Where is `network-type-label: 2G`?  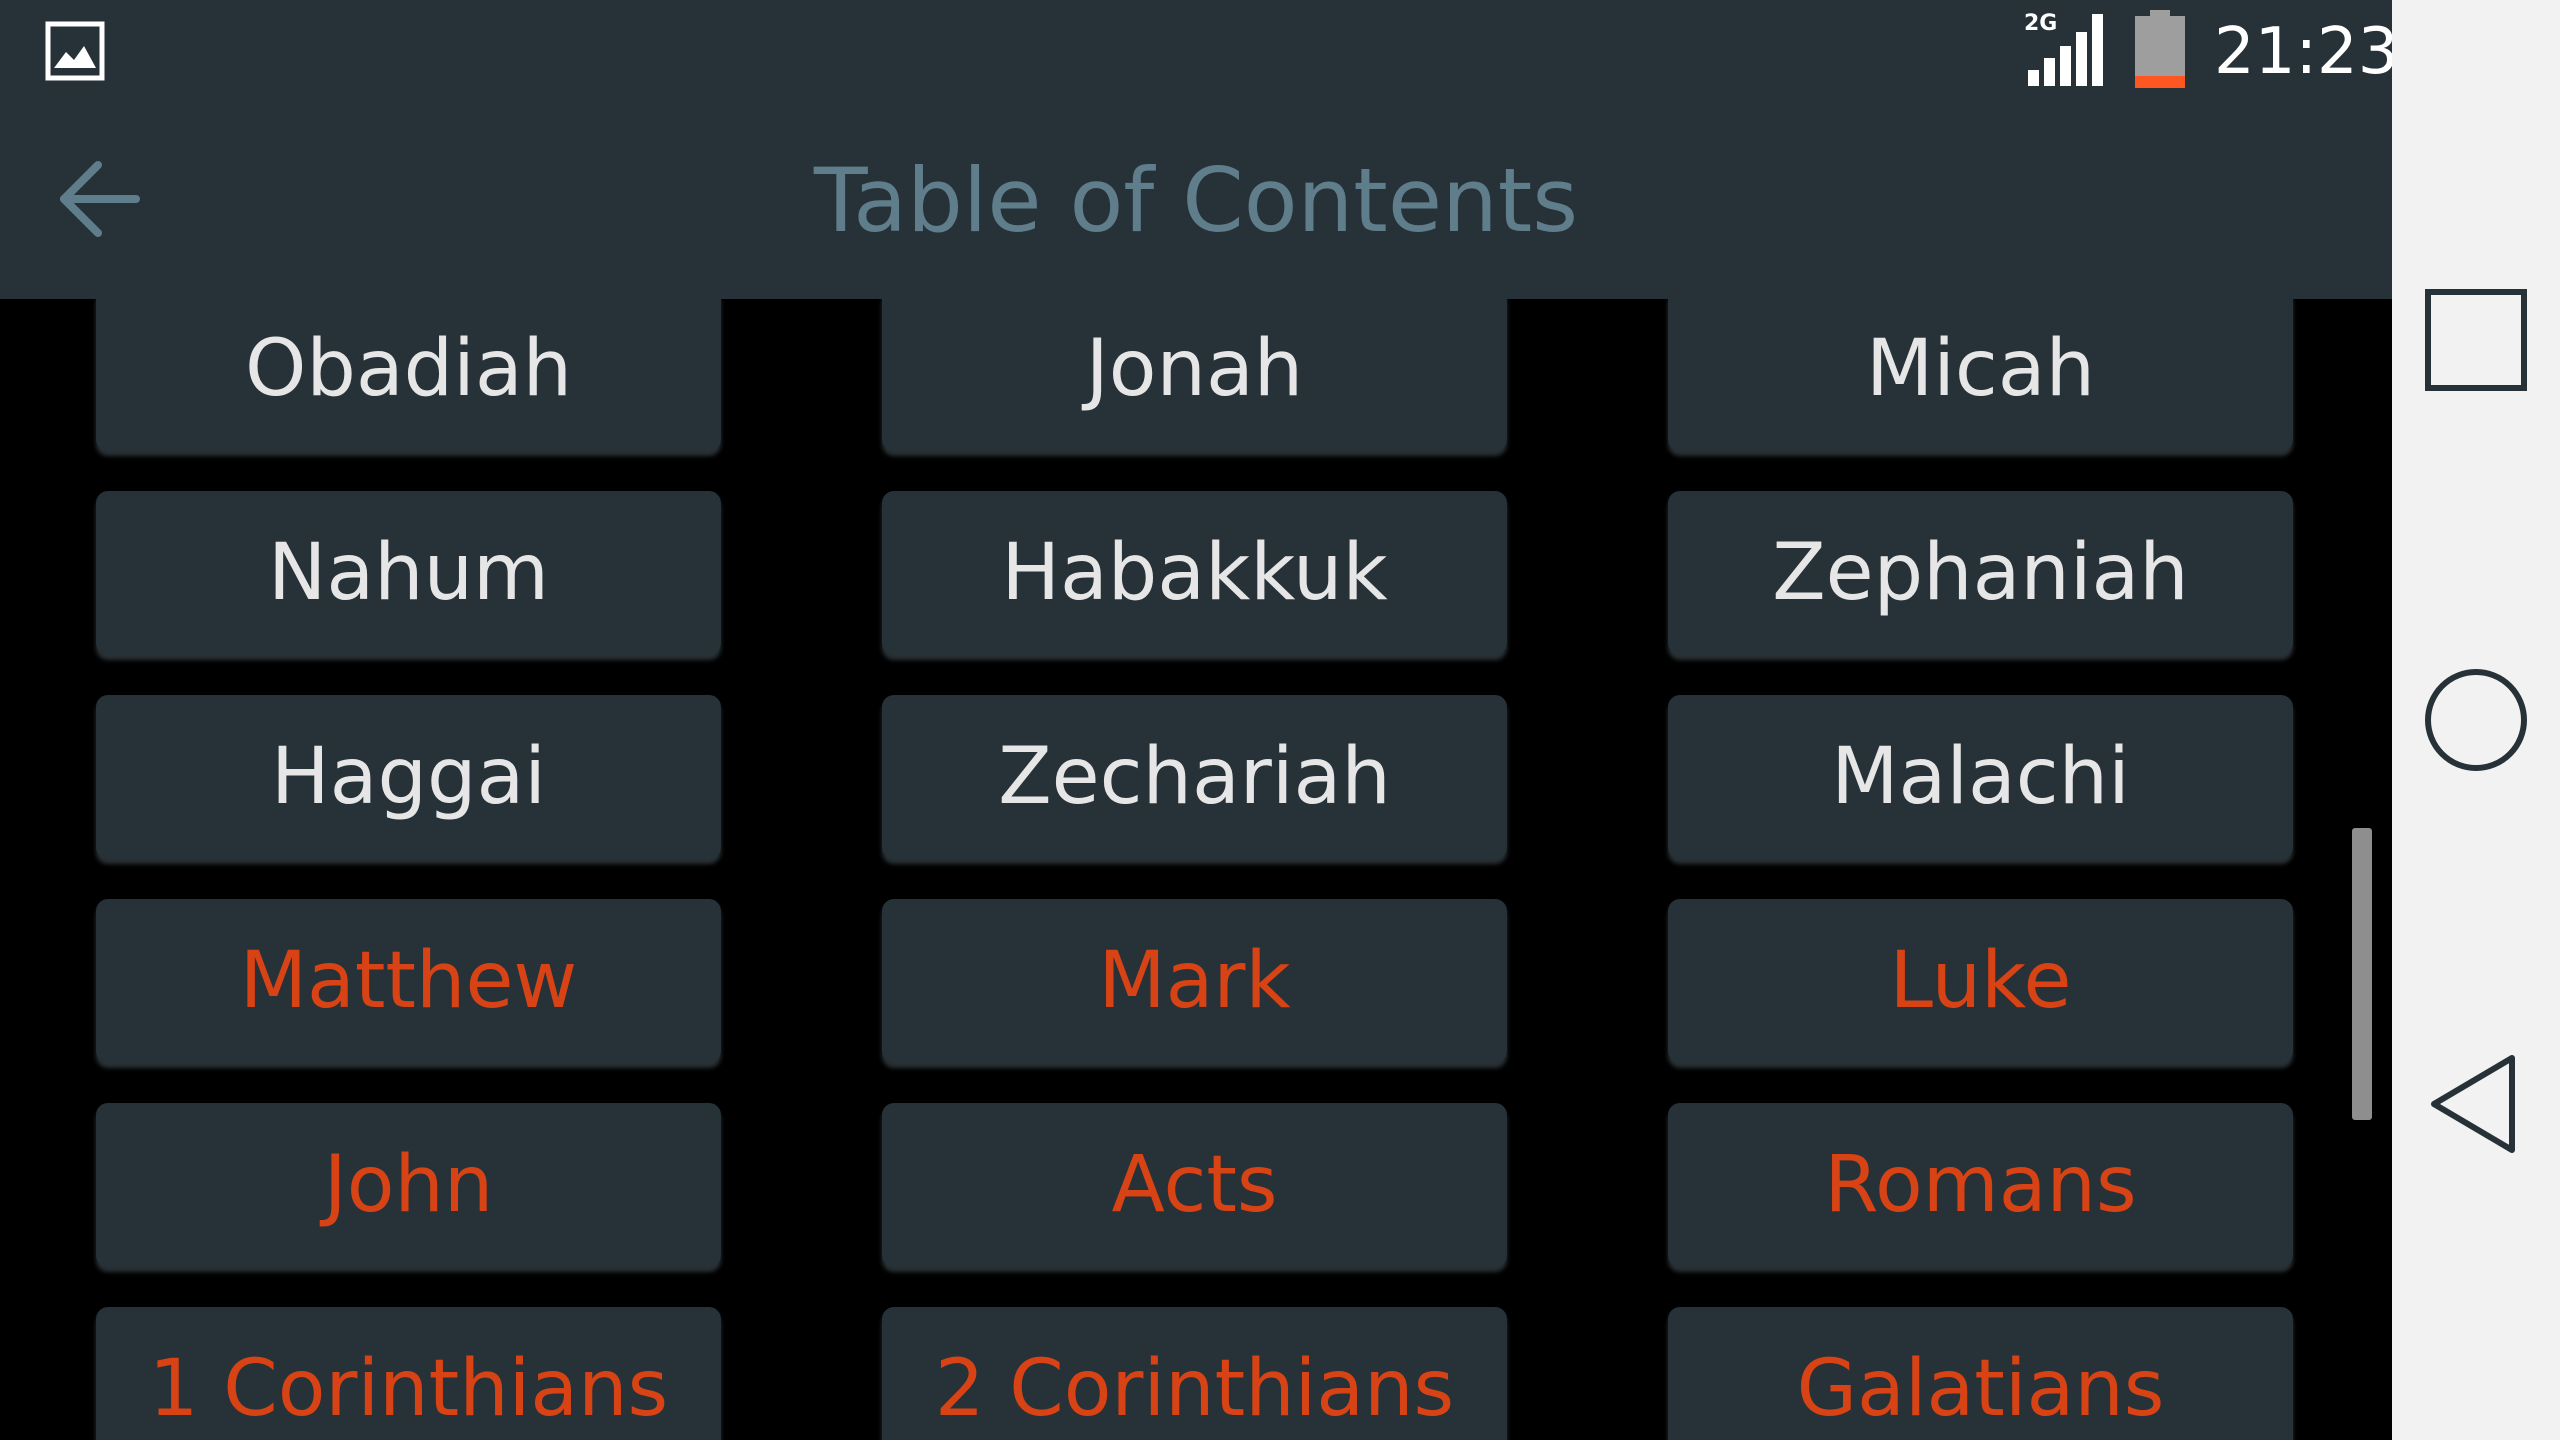
network-type-label: 2G is located at coordinates (2040, 23).